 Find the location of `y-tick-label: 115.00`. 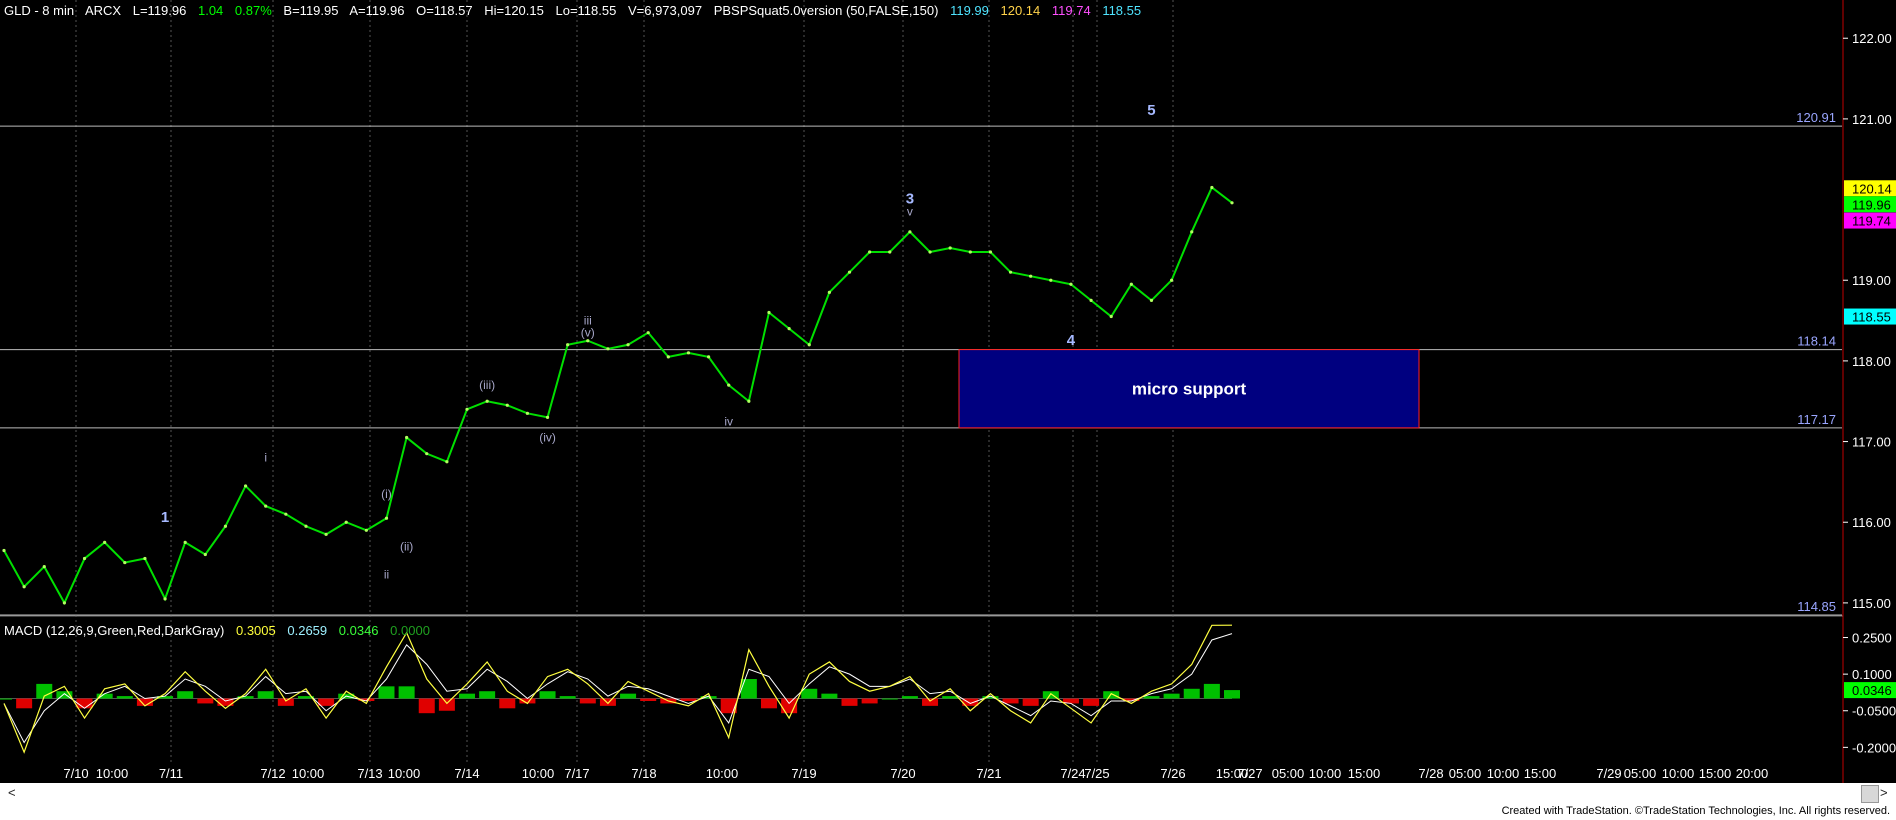

y-tick-label: 115.00 is located at coordinates (1871, 603).